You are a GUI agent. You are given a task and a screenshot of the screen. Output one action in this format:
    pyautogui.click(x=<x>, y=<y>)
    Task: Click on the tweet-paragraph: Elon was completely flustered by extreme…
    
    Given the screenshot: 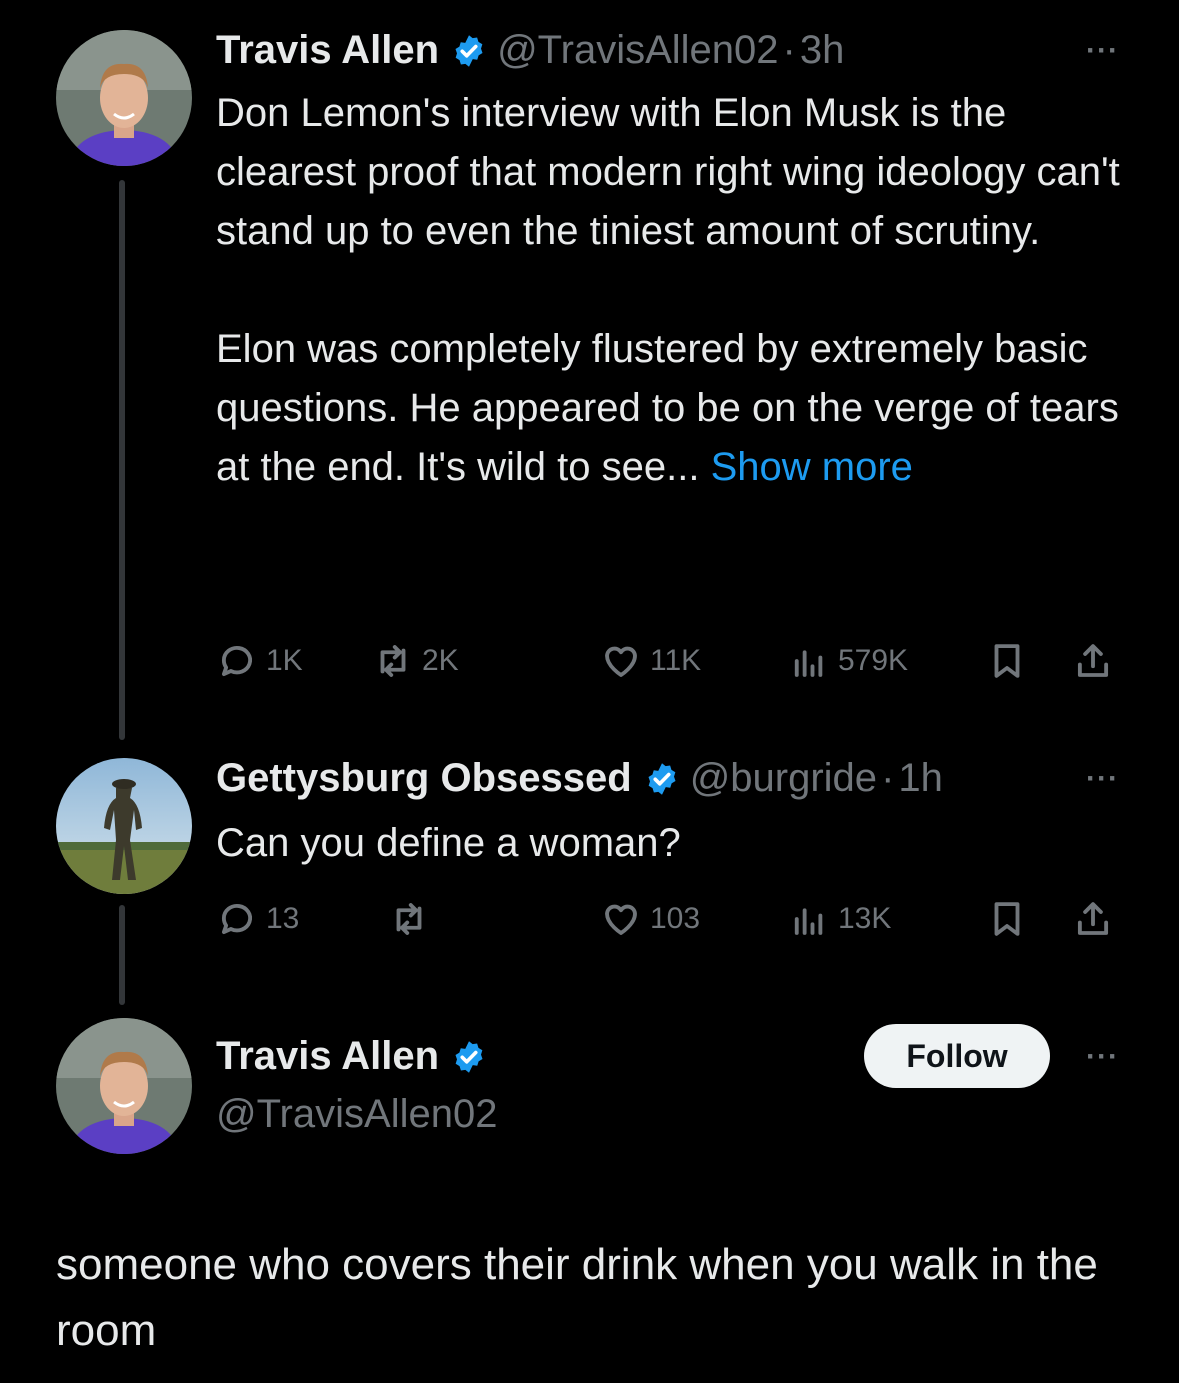 What is the action you would take?
    pyautogui.click(x=676, y=408)
    